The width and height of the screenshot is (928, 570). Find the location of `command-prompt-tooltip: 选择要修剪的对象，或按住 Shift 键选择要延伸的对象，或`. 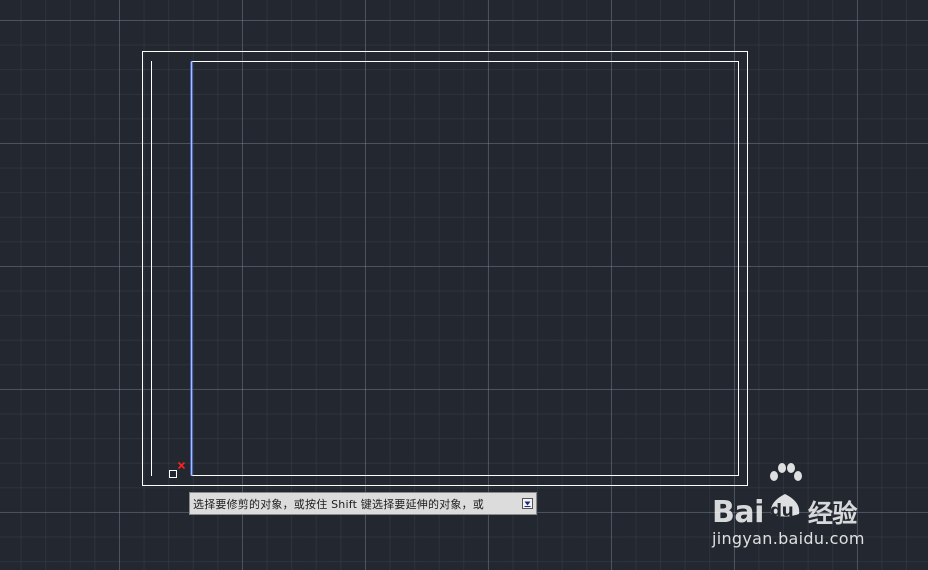

command-prompt-tooltip: 选择要修剪的对象，或按住 Shift 键选择要延伸的对象，或 is located at coordinates (363, 503).